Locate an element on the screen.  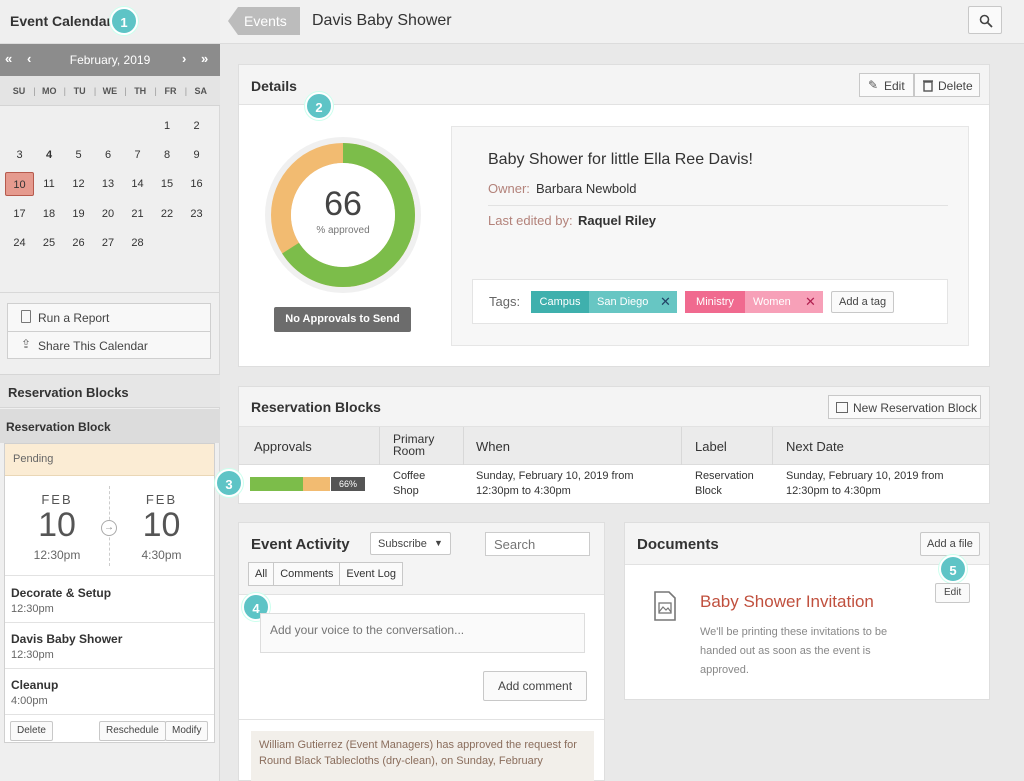
last-edited-label: Last edited by: is located at coordinates (530, 220).